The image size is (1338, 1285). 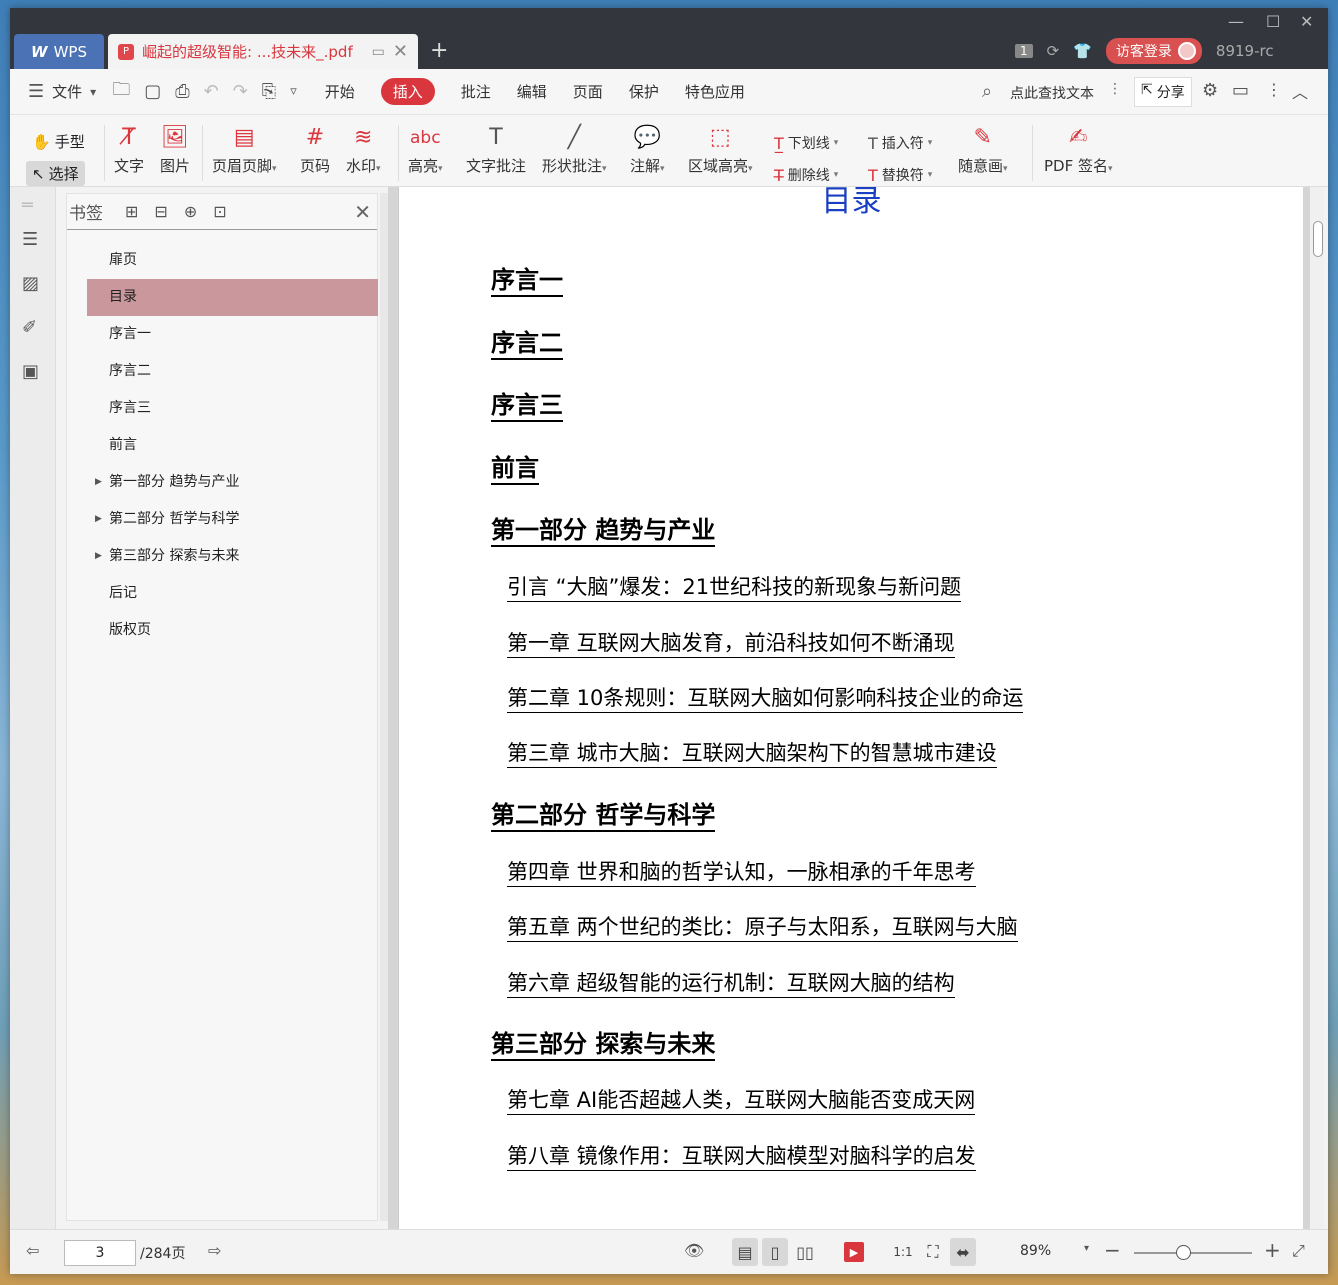 I want to click on underline-button: T̲ 下划线 ▾, so click(x=806, y=143).